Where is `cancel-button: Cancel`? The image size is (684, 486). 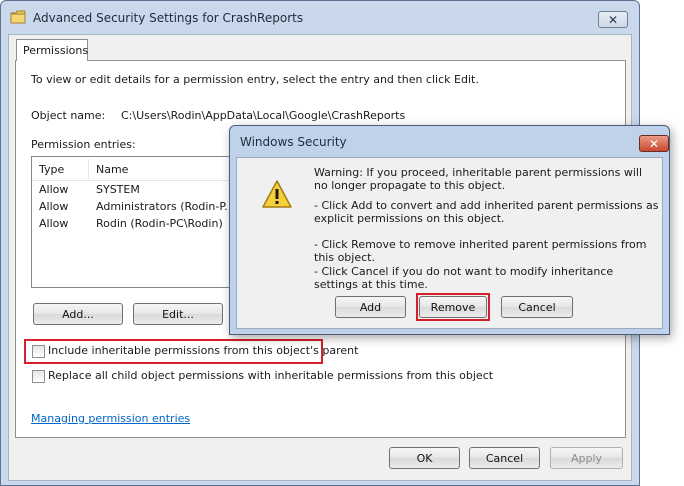
cancel-button: Cancel is located at coordinates (504, 458).